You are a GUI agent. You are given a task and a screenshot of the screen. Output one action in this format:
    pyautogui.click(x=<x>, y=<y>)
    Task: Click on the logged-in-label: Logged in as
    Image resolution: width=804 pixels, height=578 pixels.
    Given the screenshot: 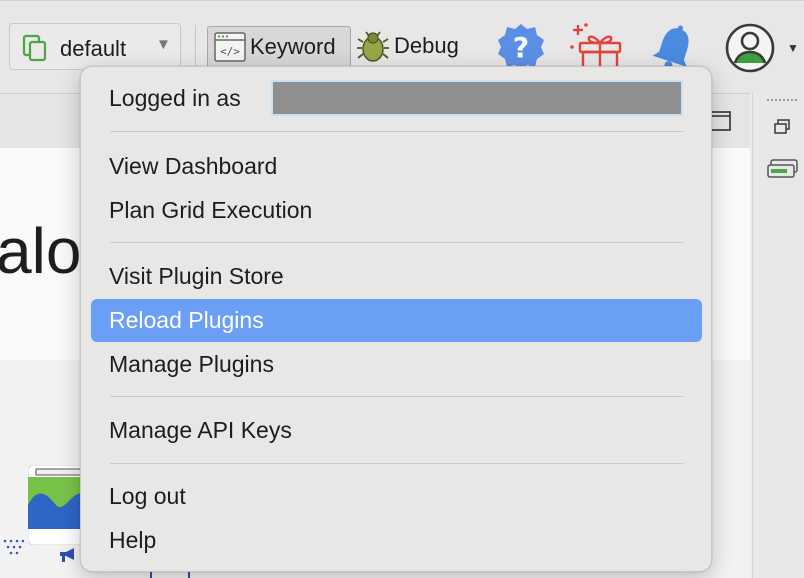 What is the action you would take?
    pyautogui.click(x=175, y=98)
    